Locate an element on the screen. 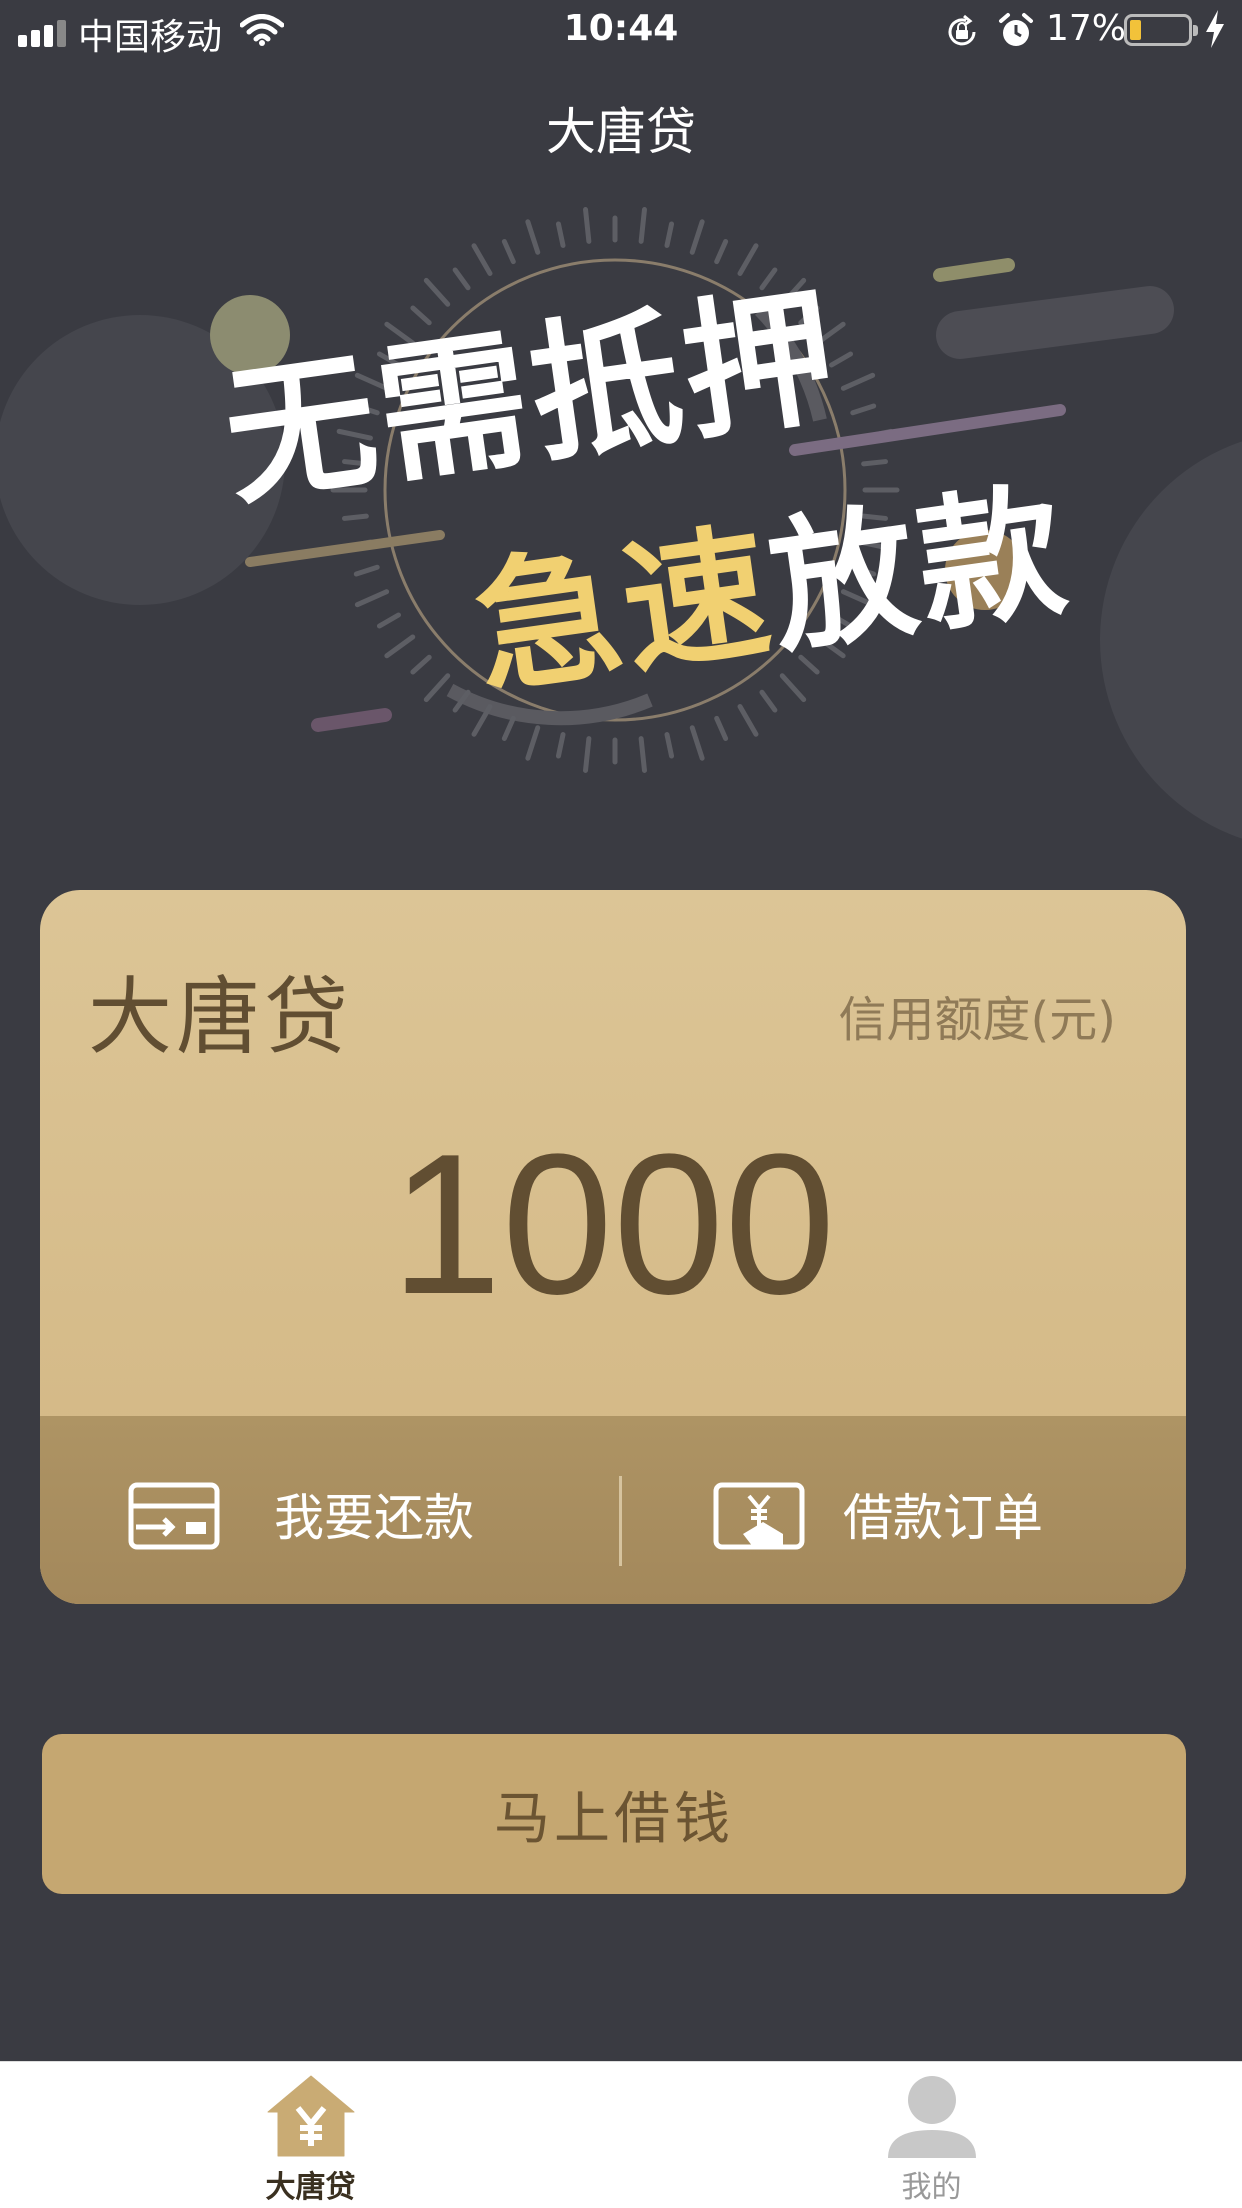 The height and width of the screenshot is (2208, 1242). hero-slogan-rest: 放款 is located at coordinates (919, 570).